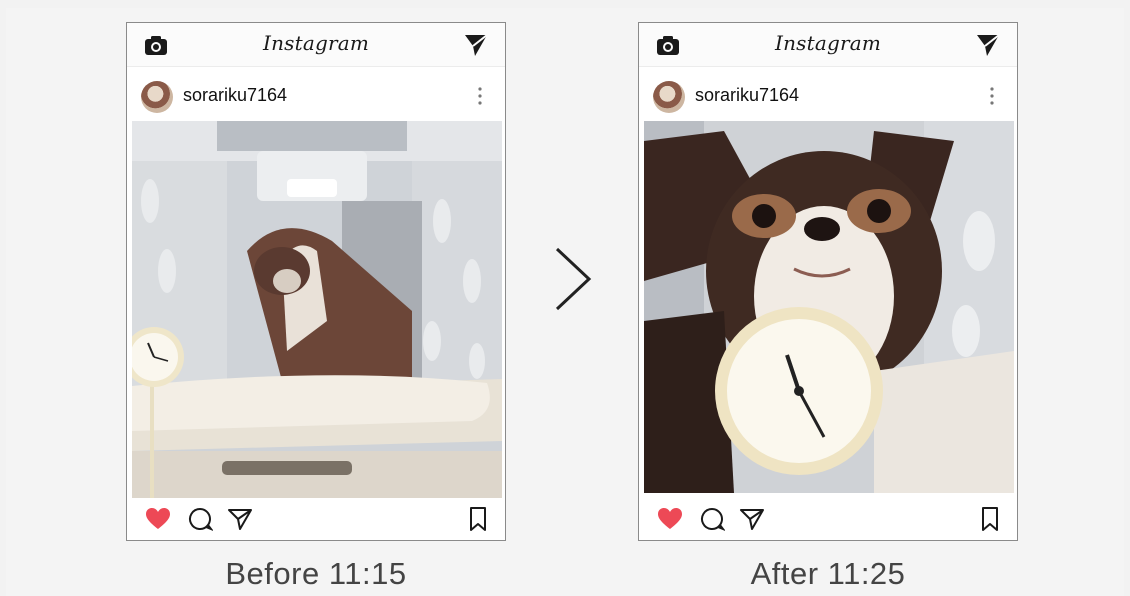  Describe the element at coordinates (573, 279) in the screenshot. I see `chevron-right-icon` at that location.